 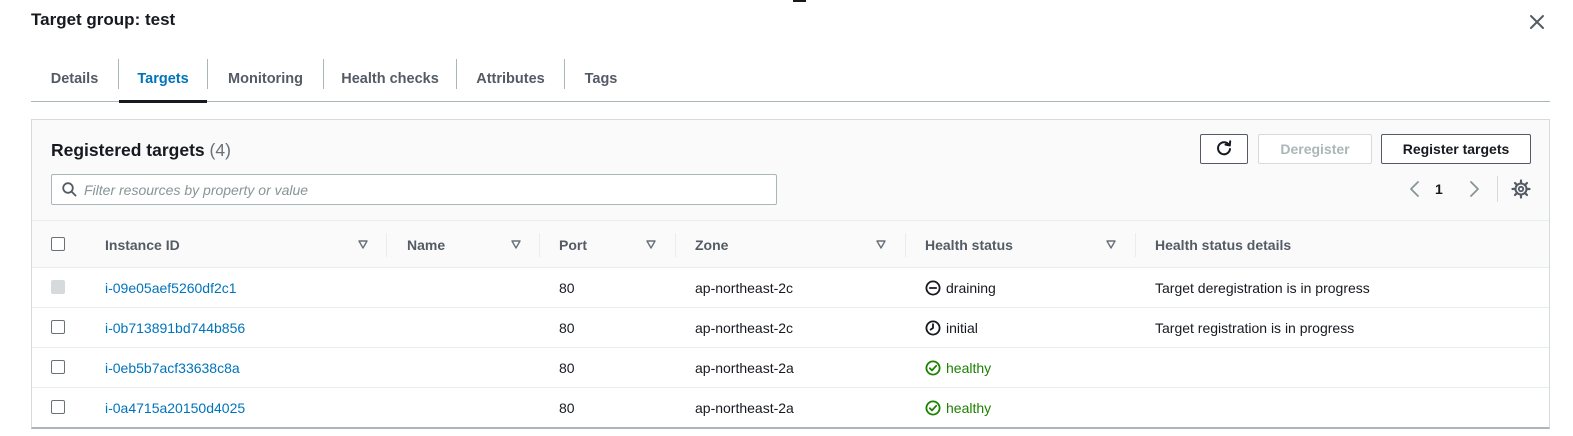 I want to click on tab-tags: Tags, so click(x=601, y=79).